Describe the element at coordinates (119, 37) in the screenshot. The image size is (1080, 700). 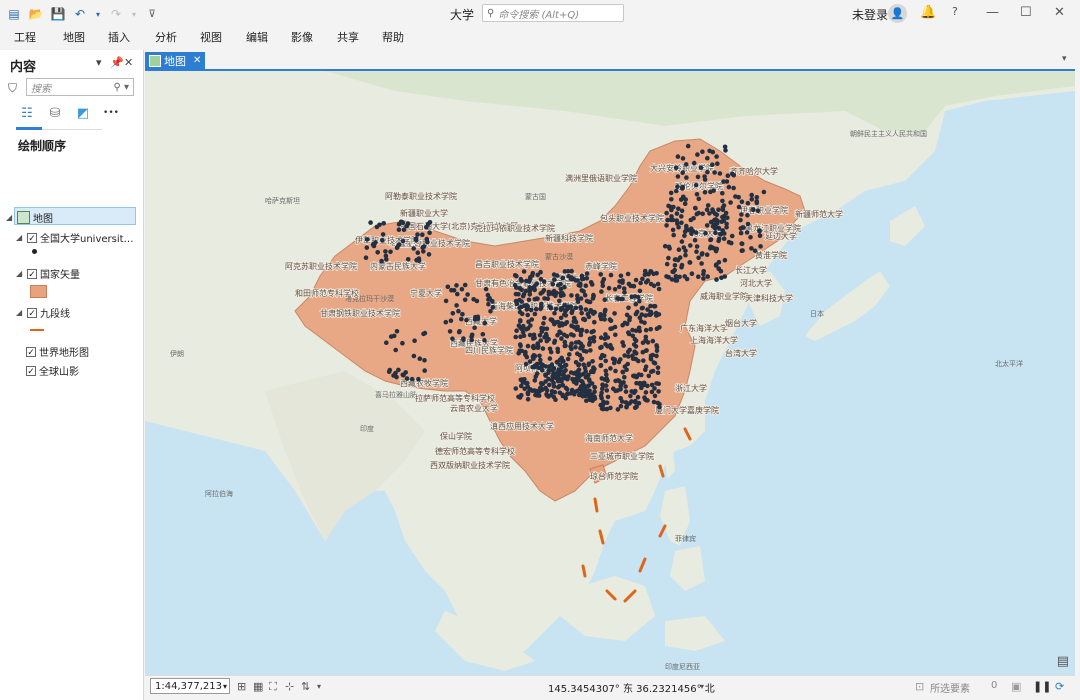
I see `menu-insert: 插入` at that location.